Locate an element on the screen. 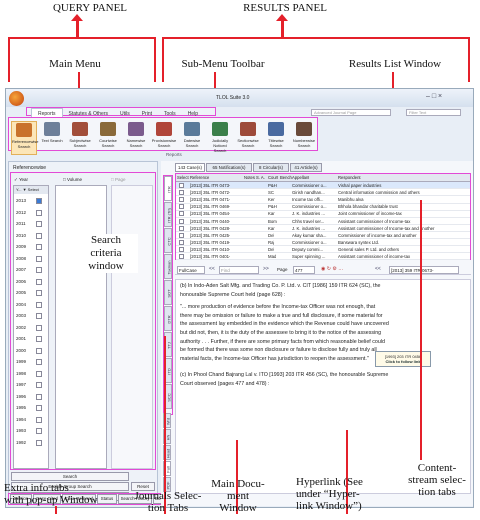  doc-view-combo: FullCase is located at coordinates (191, 270).